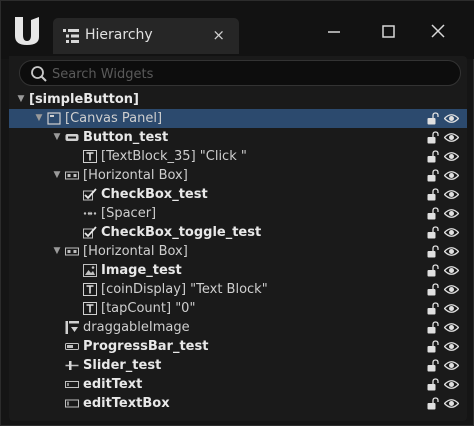 The width and height of the screenshot is (474, 426). I want to click on tree-row: editText, so click(238, 384).